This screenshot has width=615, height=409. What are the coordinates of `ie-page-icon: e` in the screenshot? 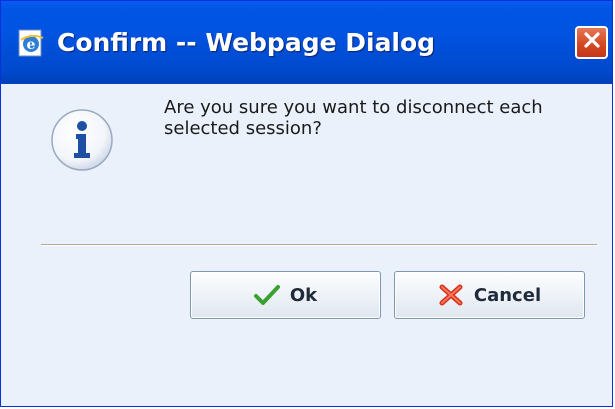 It's located at (31, 43).